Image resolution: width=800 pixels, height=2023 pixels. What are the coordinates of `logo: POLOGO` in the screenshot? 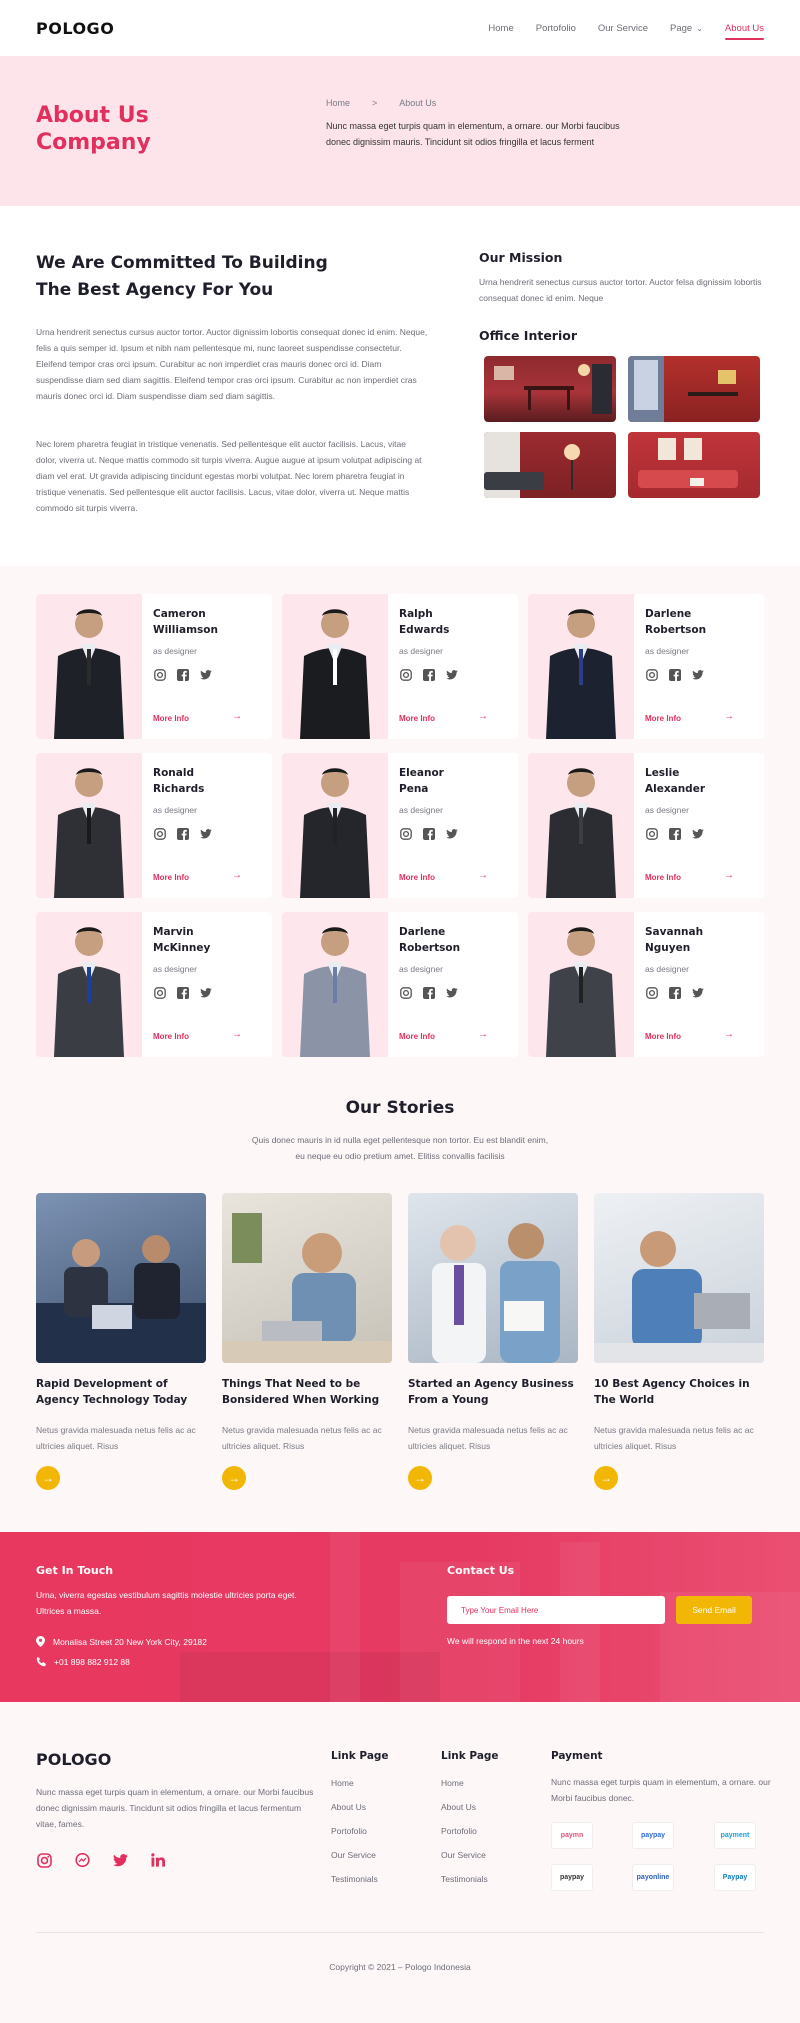 It's located at (75, 28).